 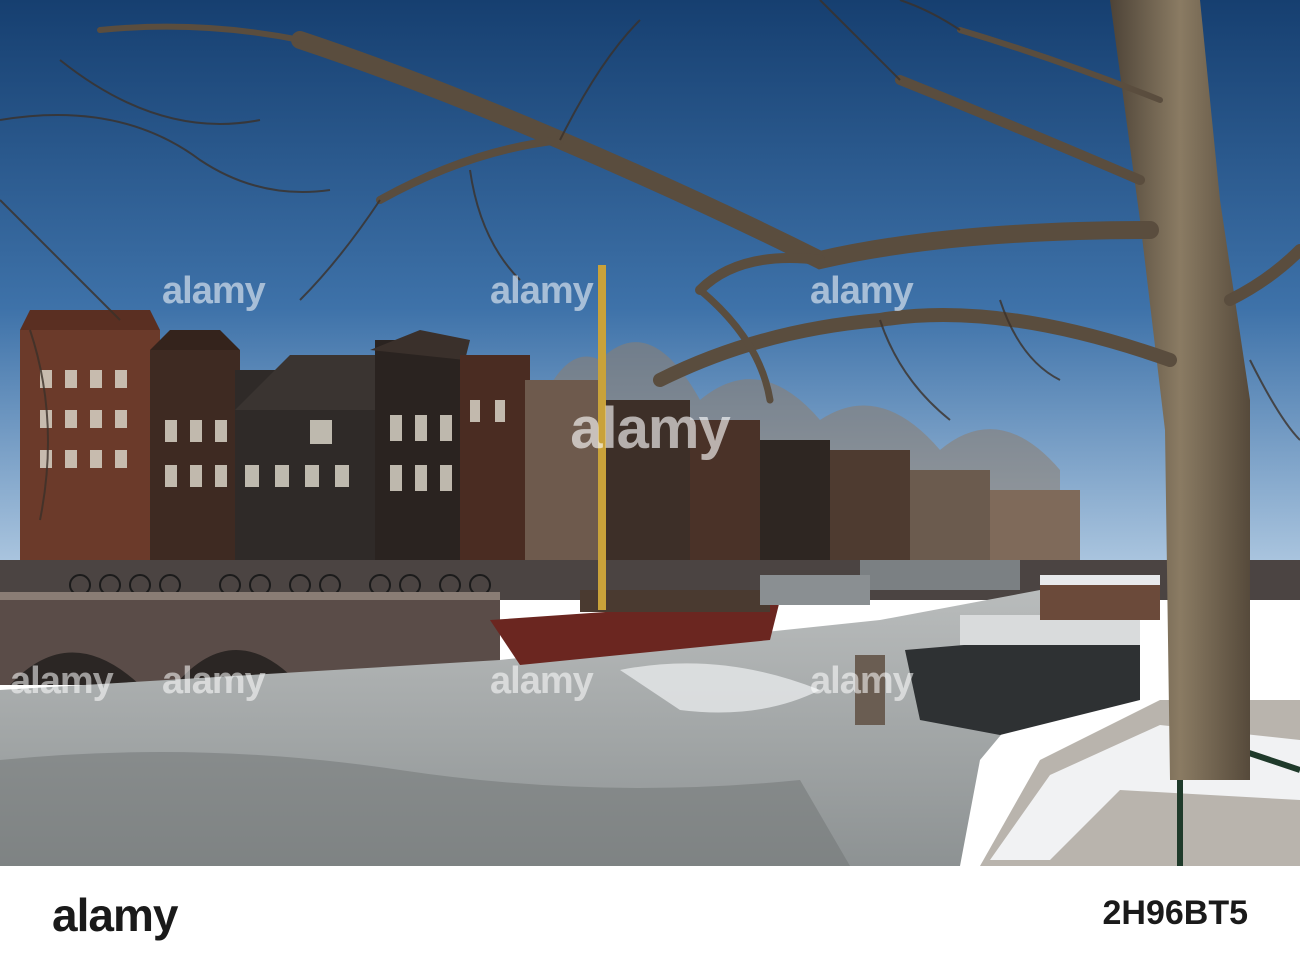 I want to click on watermark-center: alamy, so click(x=650, y=428).